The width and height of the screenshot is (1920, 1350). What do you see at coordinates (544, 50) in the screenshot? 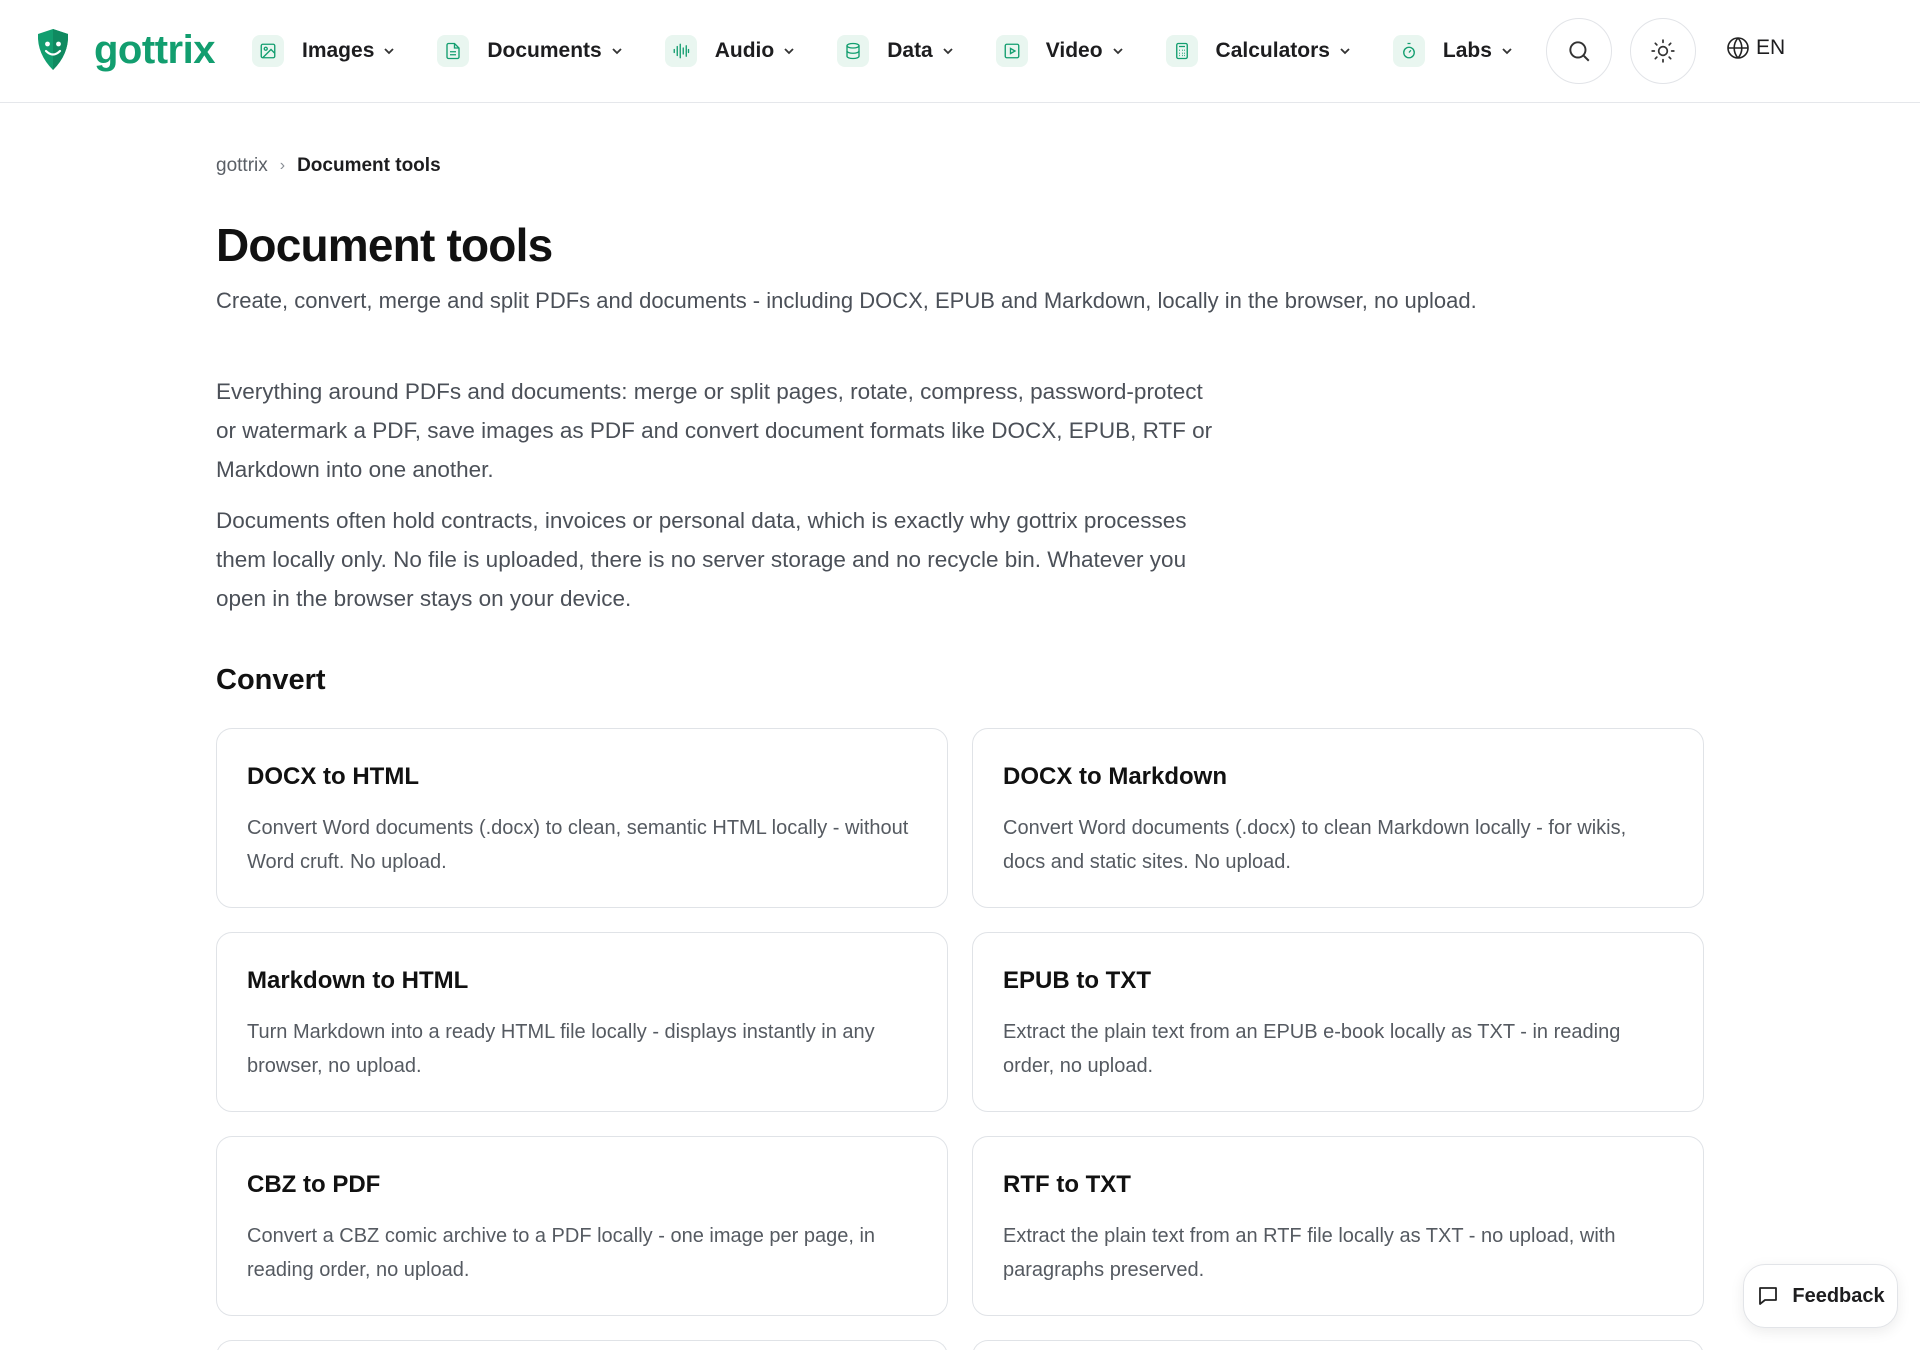
I see `nav-label: Documents` at bounding box center [544, 50].